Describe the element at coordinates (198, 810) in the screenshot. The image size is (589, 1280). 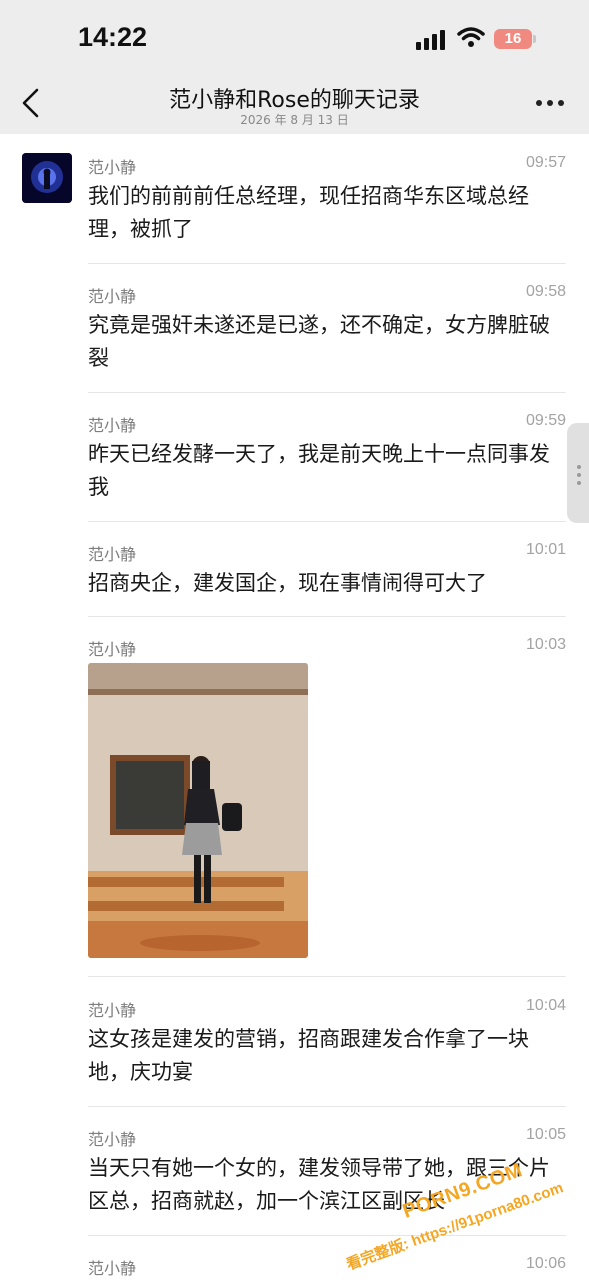
I see `message-image` at that location.